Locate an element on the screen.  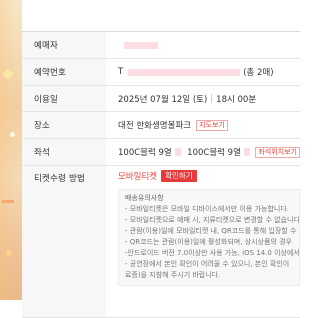
receive-method-label: 티켓수령 방법 is located at coordinates (64, 241).